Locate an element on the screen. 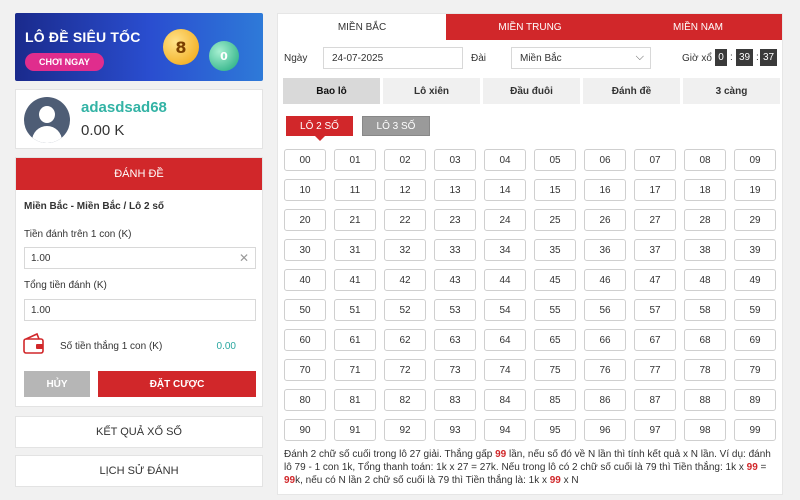  number-cell: 39 is located at coordinates (755, 250).